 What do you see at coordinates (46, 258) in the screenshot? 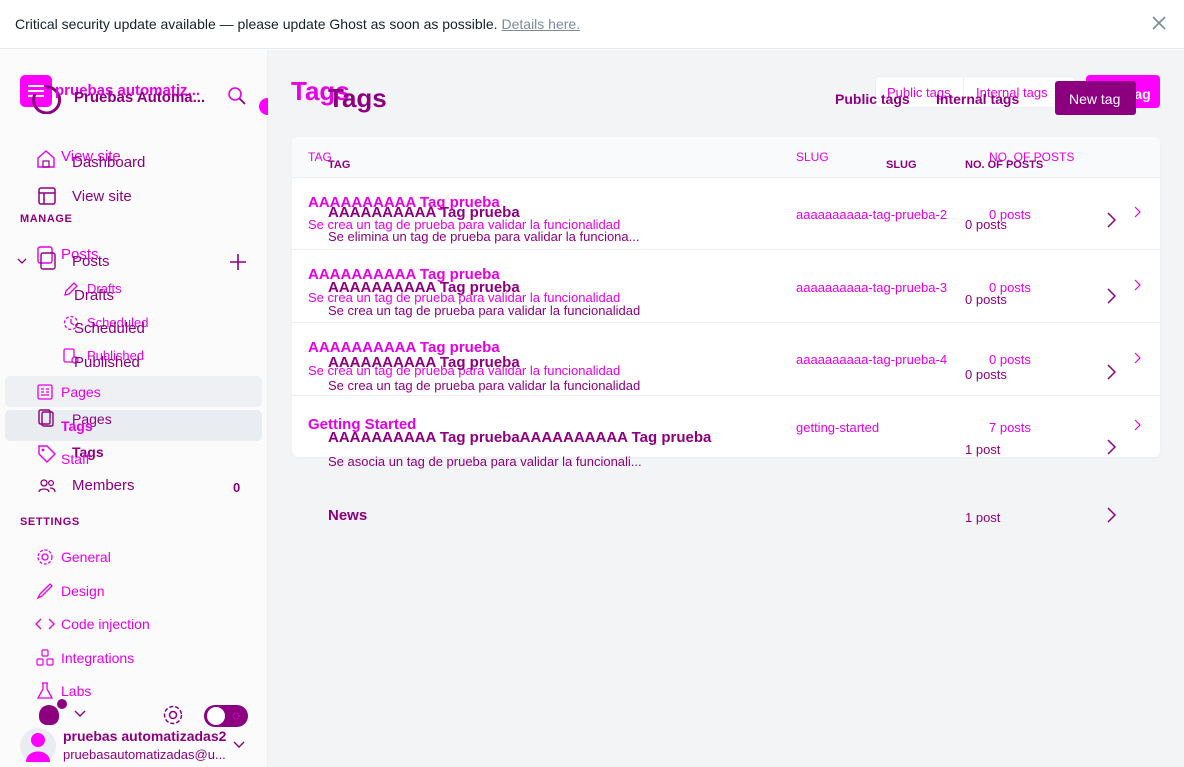
I see `posts-icon` at bounding box center [46, 258].